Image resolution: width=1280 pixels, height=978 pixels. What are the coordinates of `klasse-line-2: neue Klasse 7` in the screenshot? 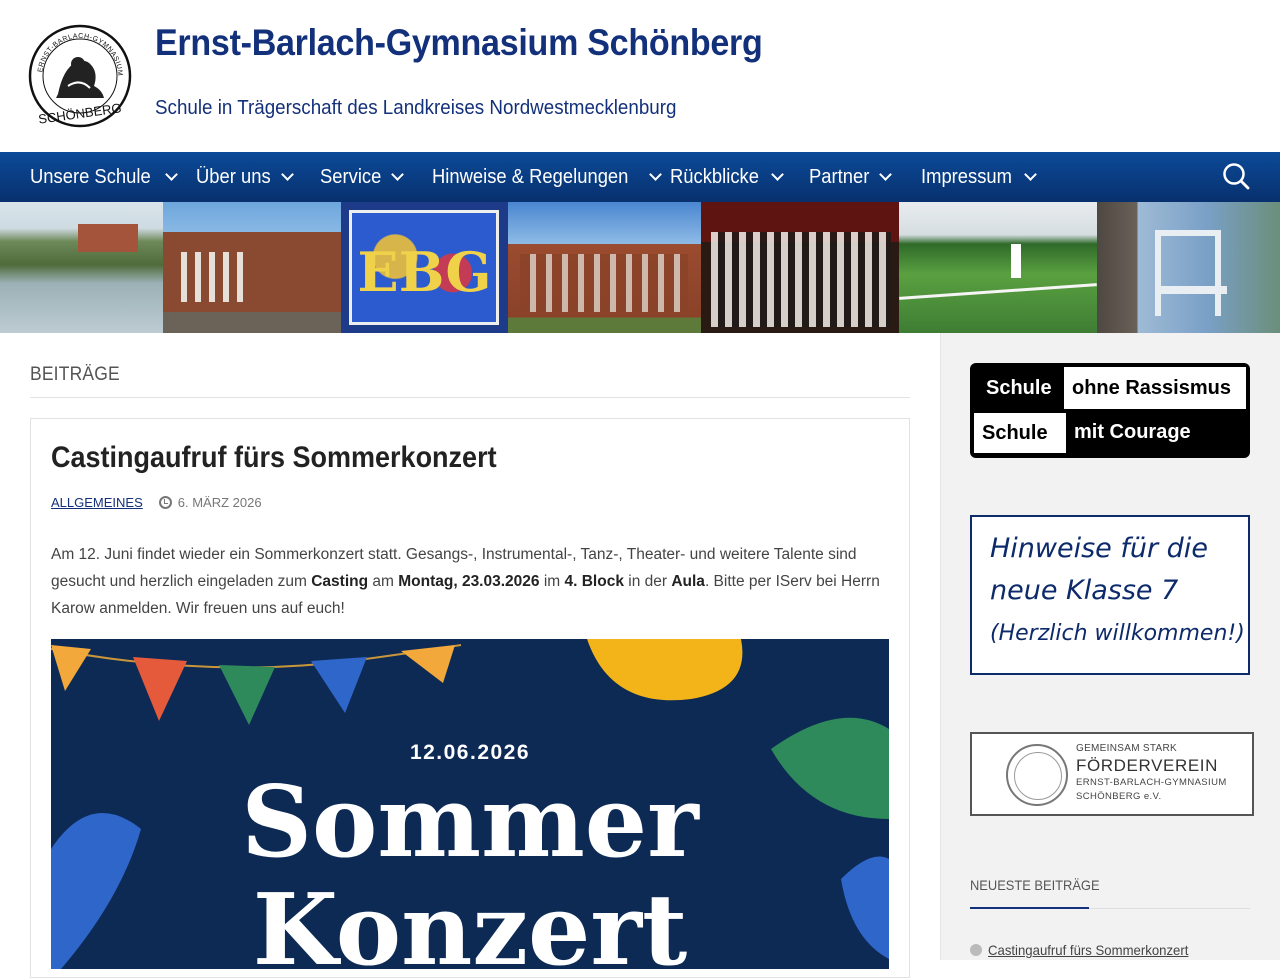 It's located at (1084, 590).